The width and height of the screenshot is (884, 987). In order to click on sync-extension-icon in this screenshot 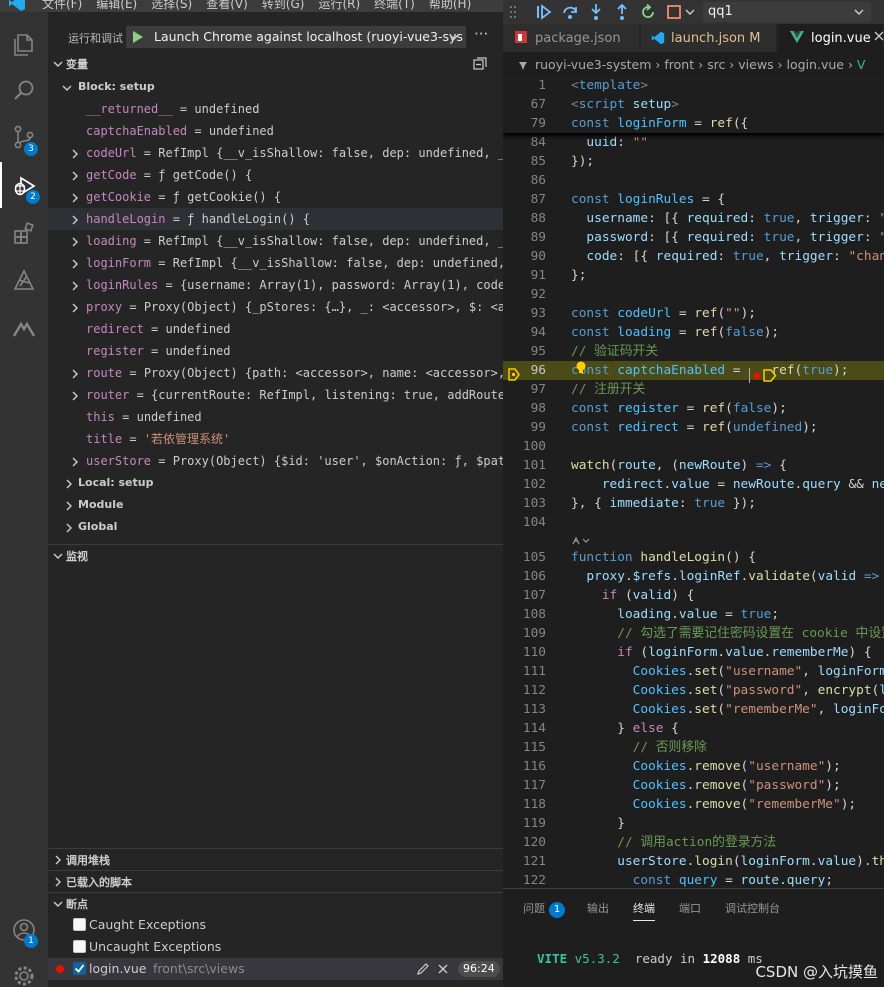, I will do `click(24, 329)`.